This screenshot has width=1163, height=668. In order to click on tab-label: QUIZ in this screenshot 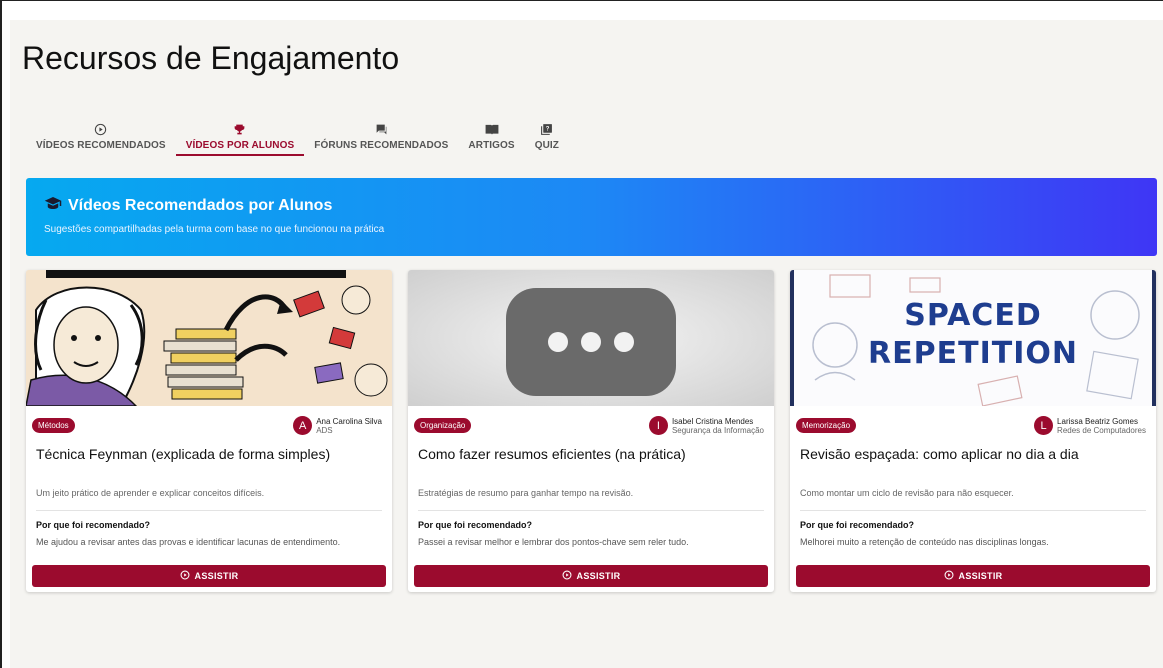, I will do `click(546, 145)`.